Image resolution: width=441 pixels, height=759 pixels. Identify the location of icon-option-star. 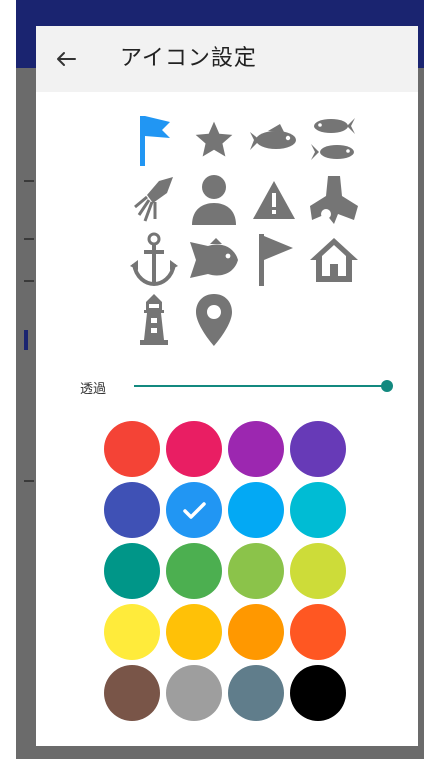
(214, 140).